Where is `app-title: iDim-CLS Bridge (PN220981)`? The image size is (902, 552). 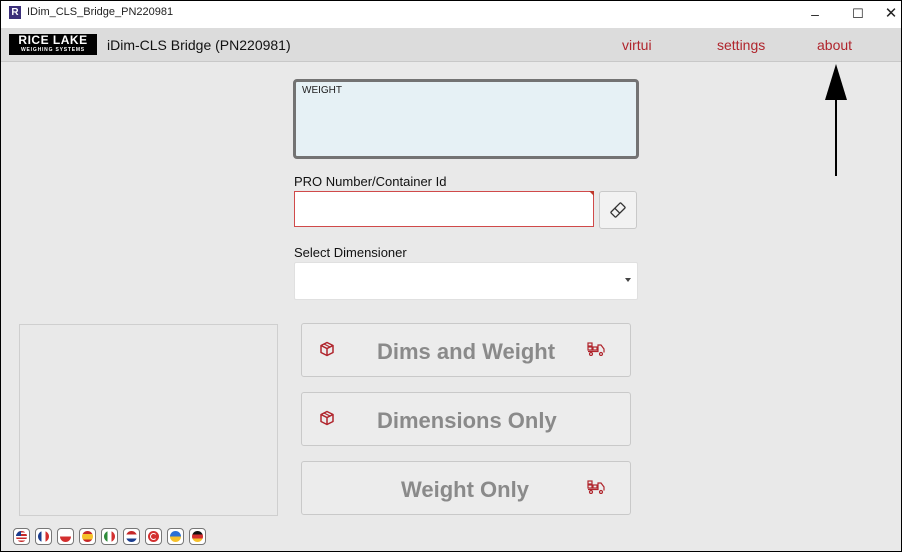 app-title: iDim-CLS Bridge (PN220981) is located at coordinates (199, 45).